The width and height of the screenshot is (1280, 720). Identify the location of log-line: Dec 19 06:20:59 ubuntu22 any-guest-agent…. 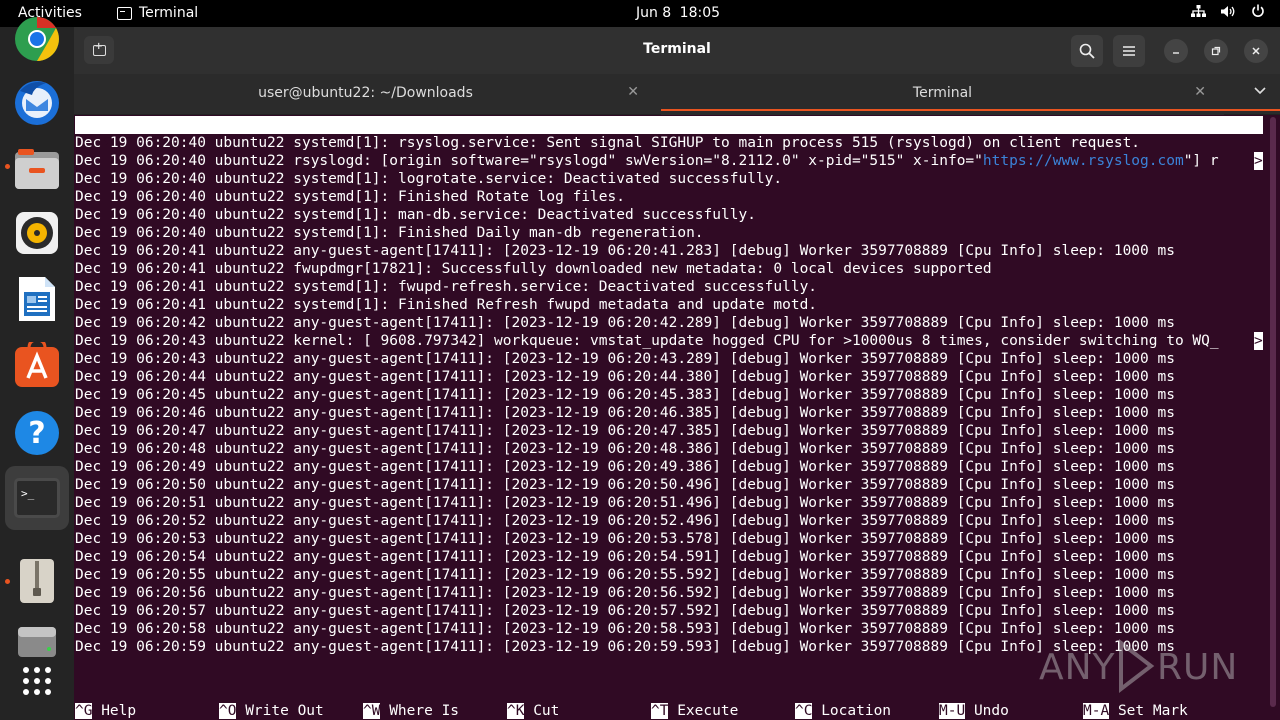
(625, 647).